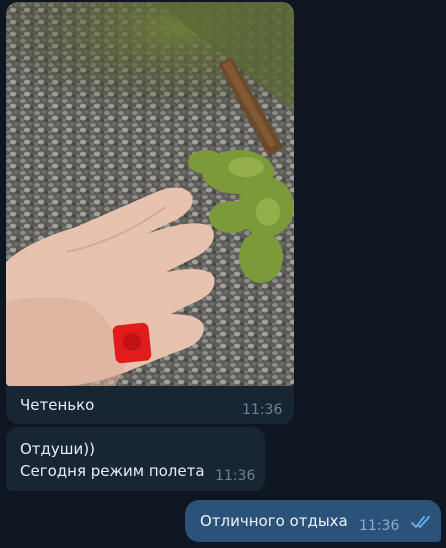  Describe the element at coordinates (112, 471) in the screenshot. I see `message-text-line: Сегодня режим полета` at that location.